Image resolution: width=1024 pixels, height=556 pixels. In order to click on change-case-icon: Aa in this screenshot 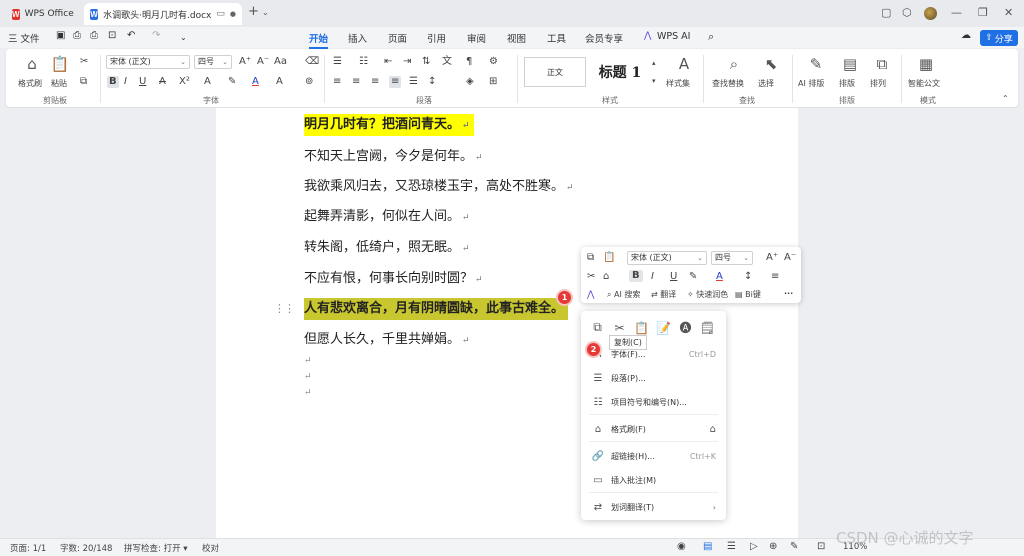, I will do `click(280, 62)`.